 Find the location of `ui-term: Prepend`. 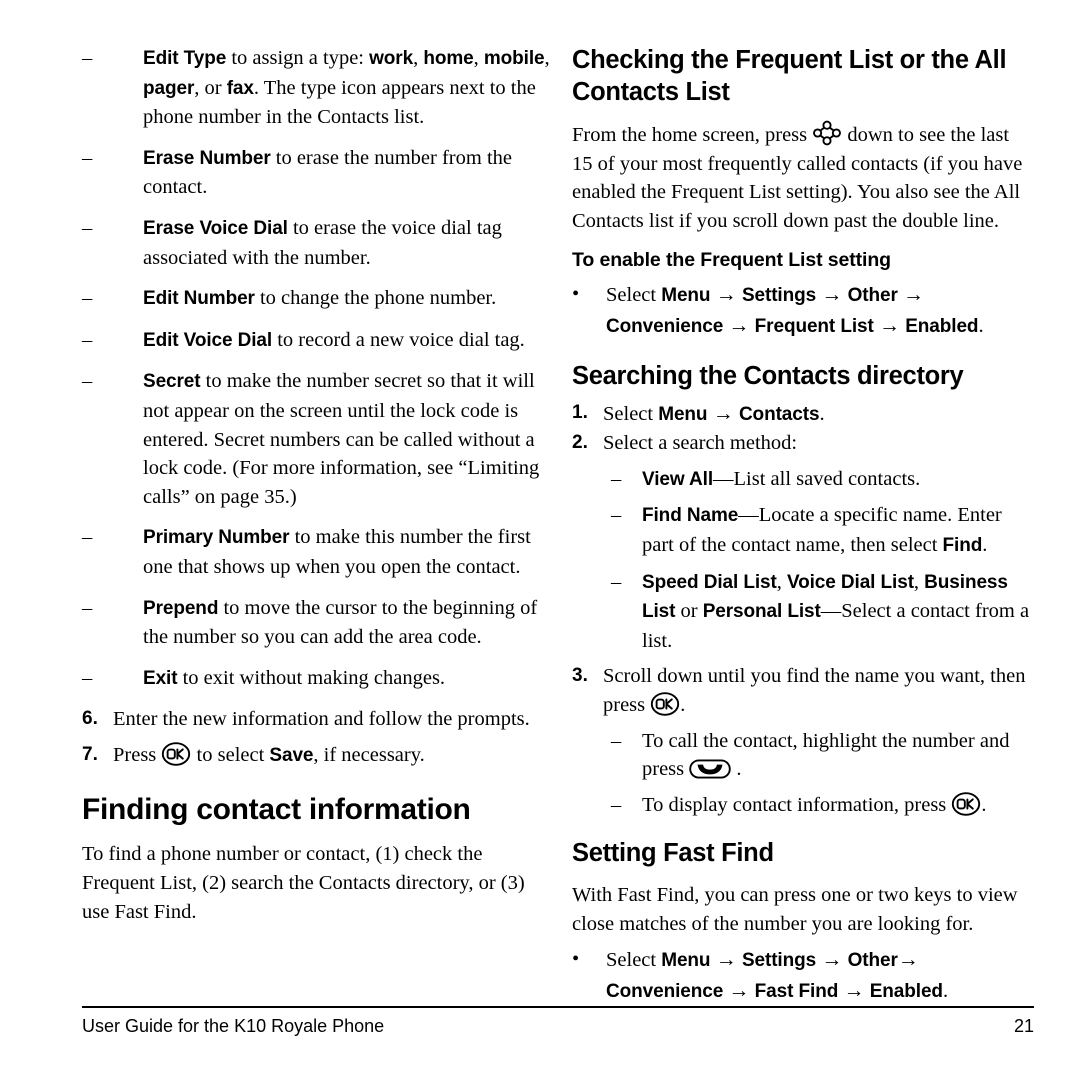

ui-term: Prepend is located at coordinates (181, 608).